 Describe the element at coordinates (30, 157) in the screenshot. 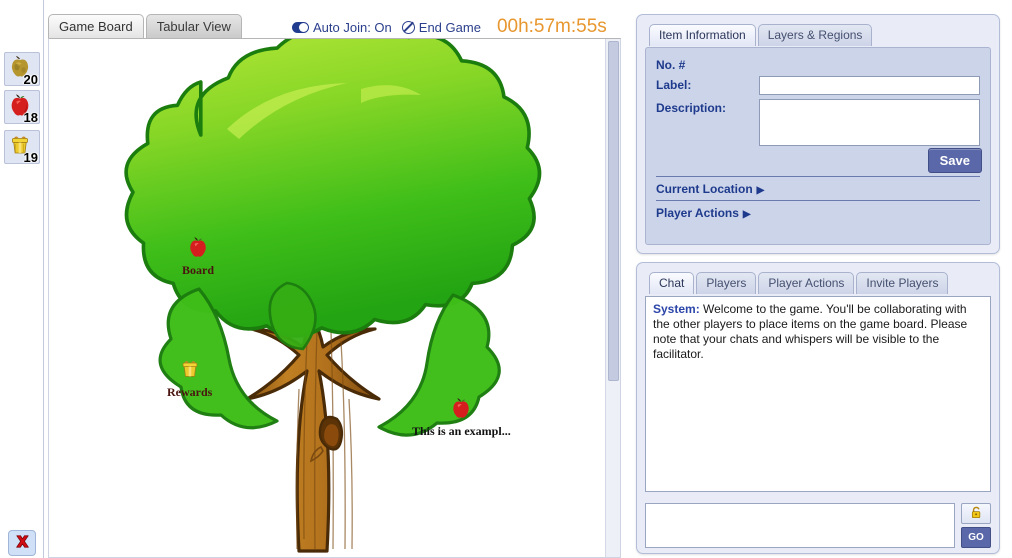

I see `inventory-item-count: 19` at that location.